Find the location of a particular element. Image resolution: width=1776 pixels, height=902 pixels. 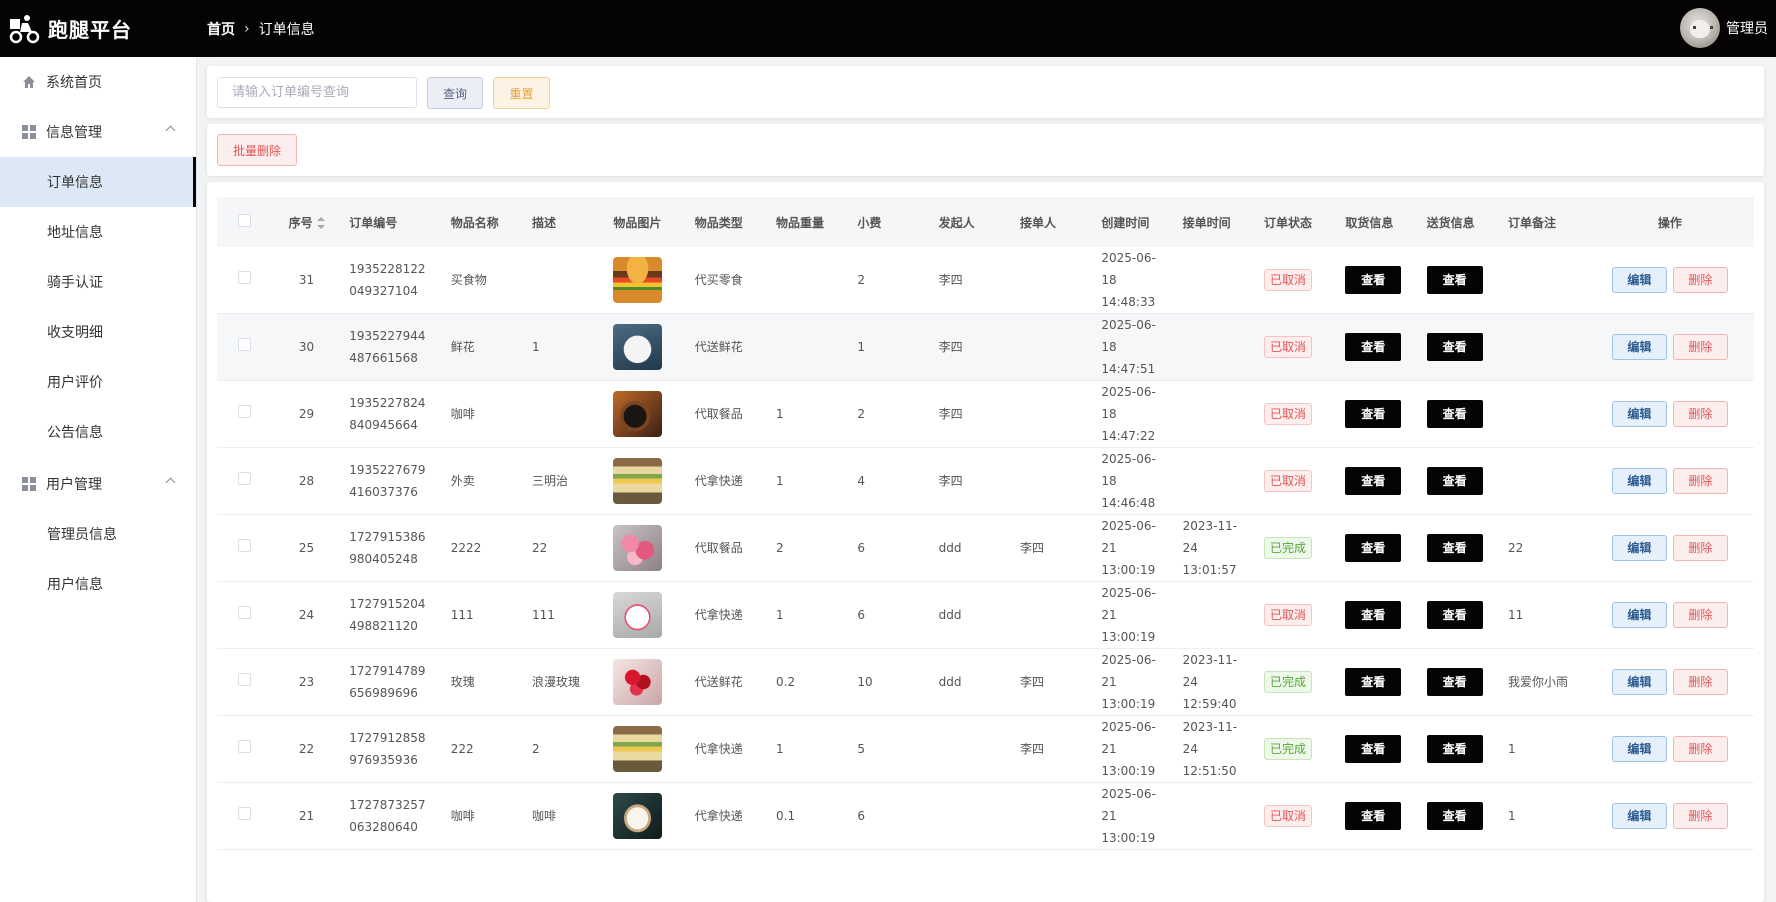

avatar is located at coordinates (1700, 28).